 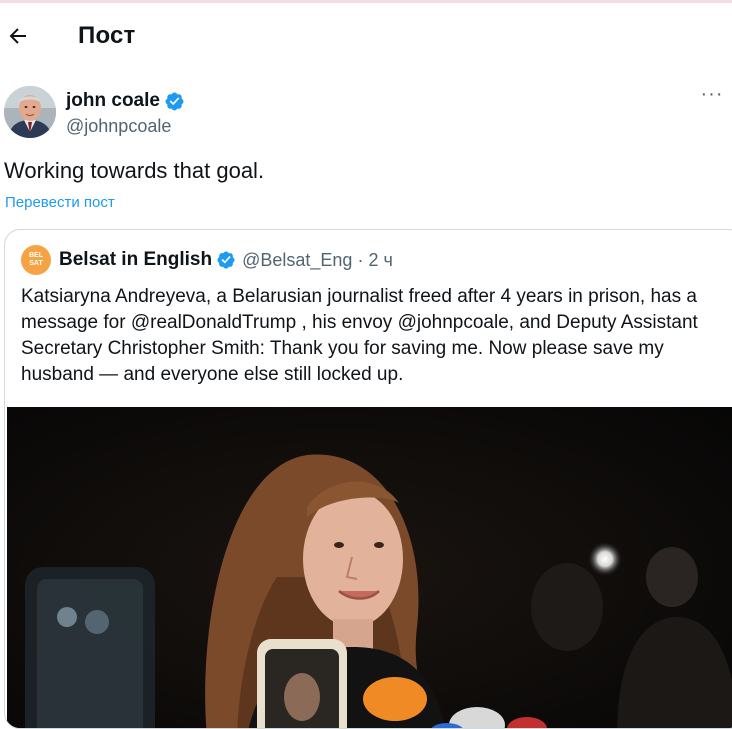 I want to click on author-name-label: john coale, so click(x=113, y=100).